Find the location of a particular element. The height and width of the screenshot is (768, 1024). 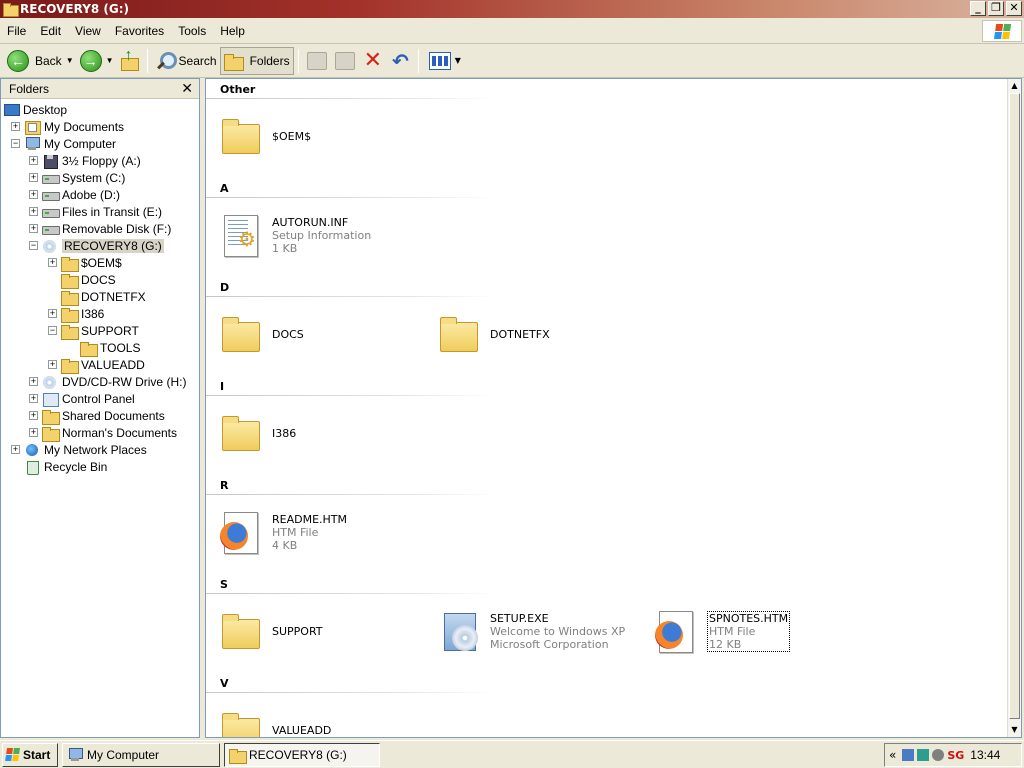

move-to-icon is located at coordinates (316, 60).